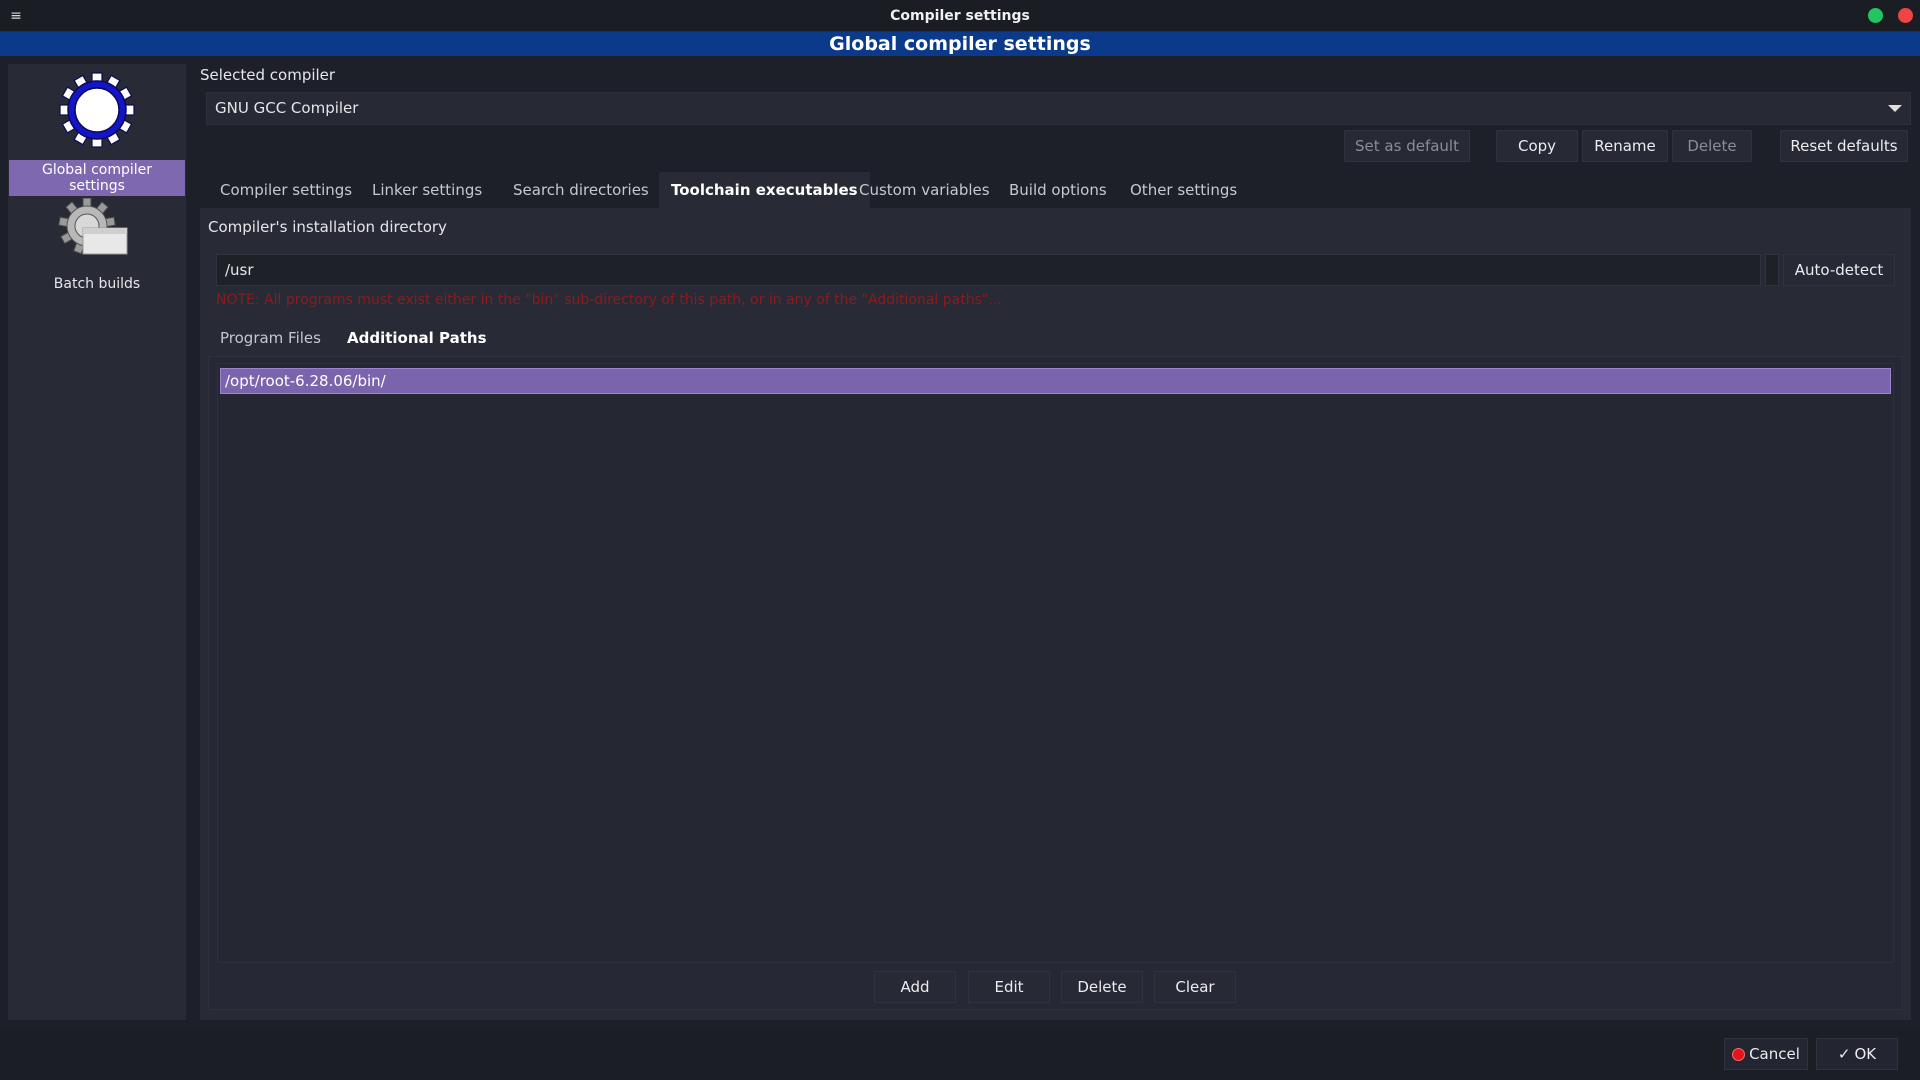 The width and height of the screenshot is (1920, 1080). I want to click on batch-builds-icon, so click(93, 226).